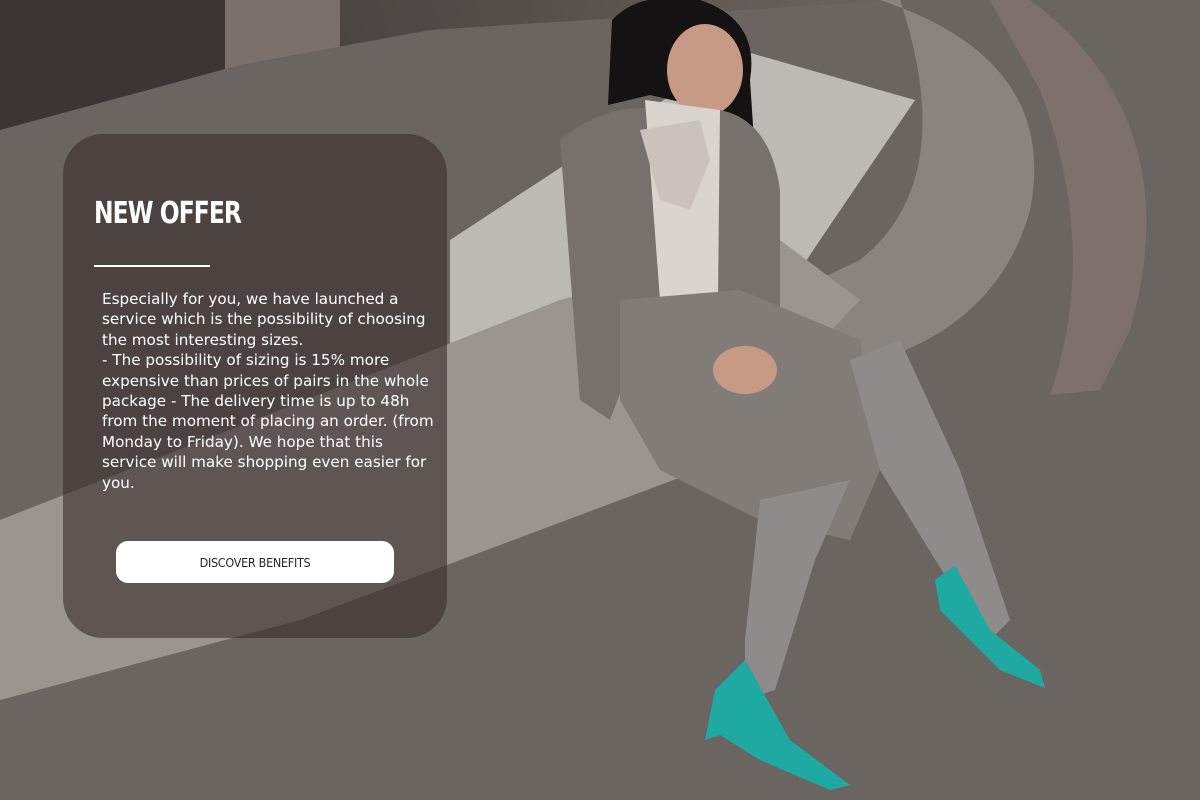  Describe the element at coordinates (255, 562) in the screenshot. I see `discover-benefits-button: DISCOVER BENEFITS` at that location.